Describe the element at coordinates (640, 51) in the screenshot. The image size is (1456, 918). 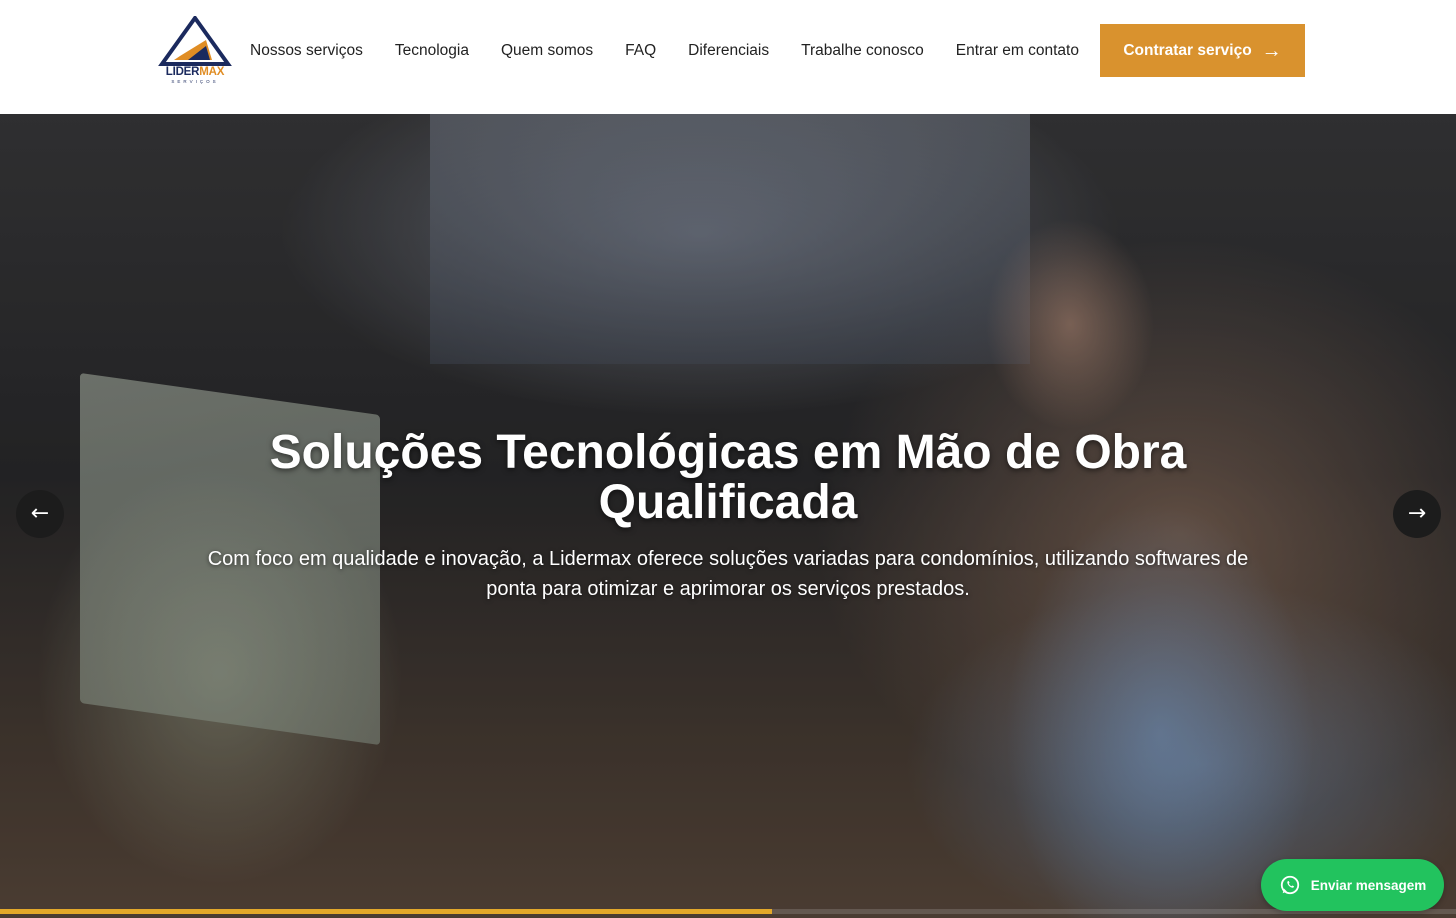
I see `nav-item-faq: FAQ` at that location.